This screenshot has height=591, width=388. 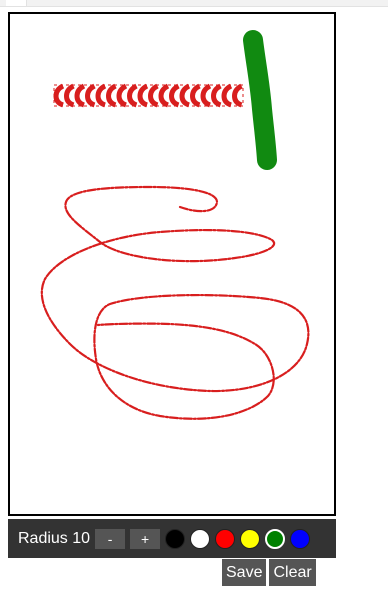 I want to click on color-swatch-yellow, so click(x=250, y=538).